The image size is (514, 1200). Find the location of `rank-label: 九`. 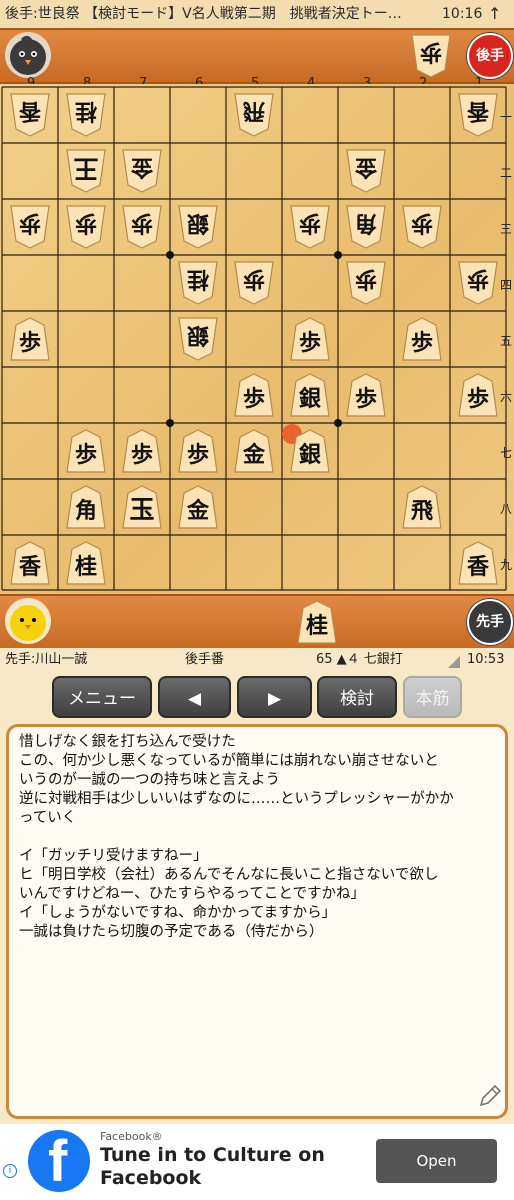

rank-label: 九 is located at coordinates (506, 565).